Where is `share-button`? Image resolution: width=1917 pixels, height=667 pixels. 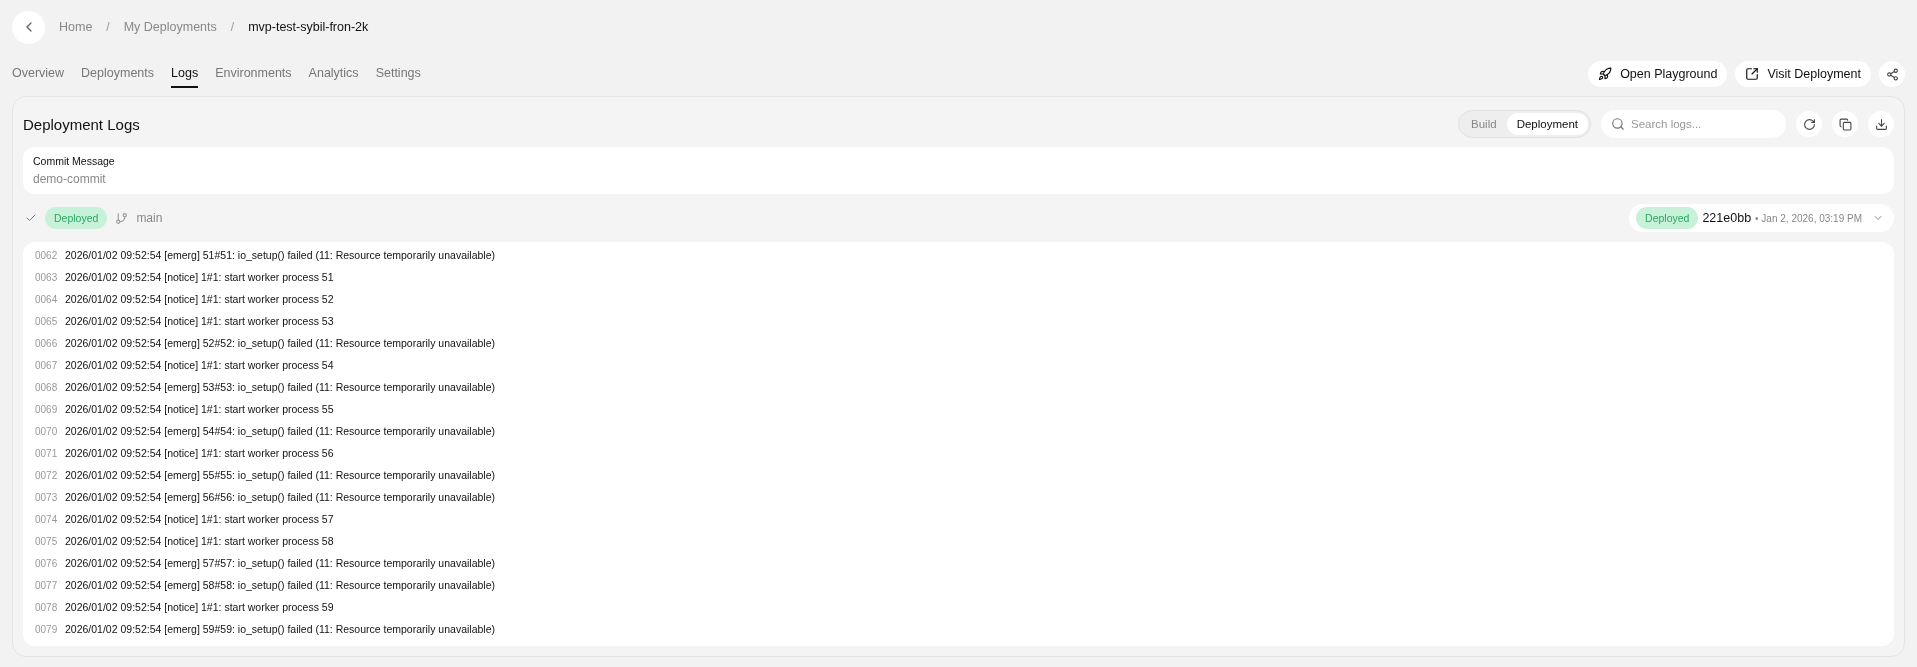
share-button is located at coordinates (1892, 74).